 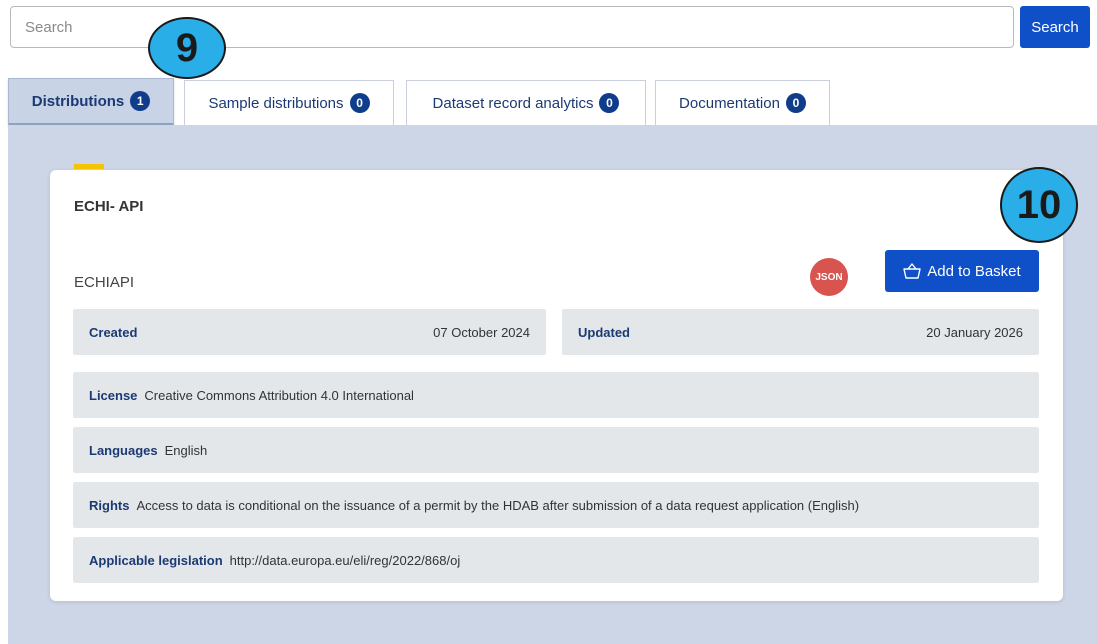 What do you see at coordinates (109, 206) in the screenshot?
I see `distribution-title: ECHI- API` at bounding box center [109, 206].